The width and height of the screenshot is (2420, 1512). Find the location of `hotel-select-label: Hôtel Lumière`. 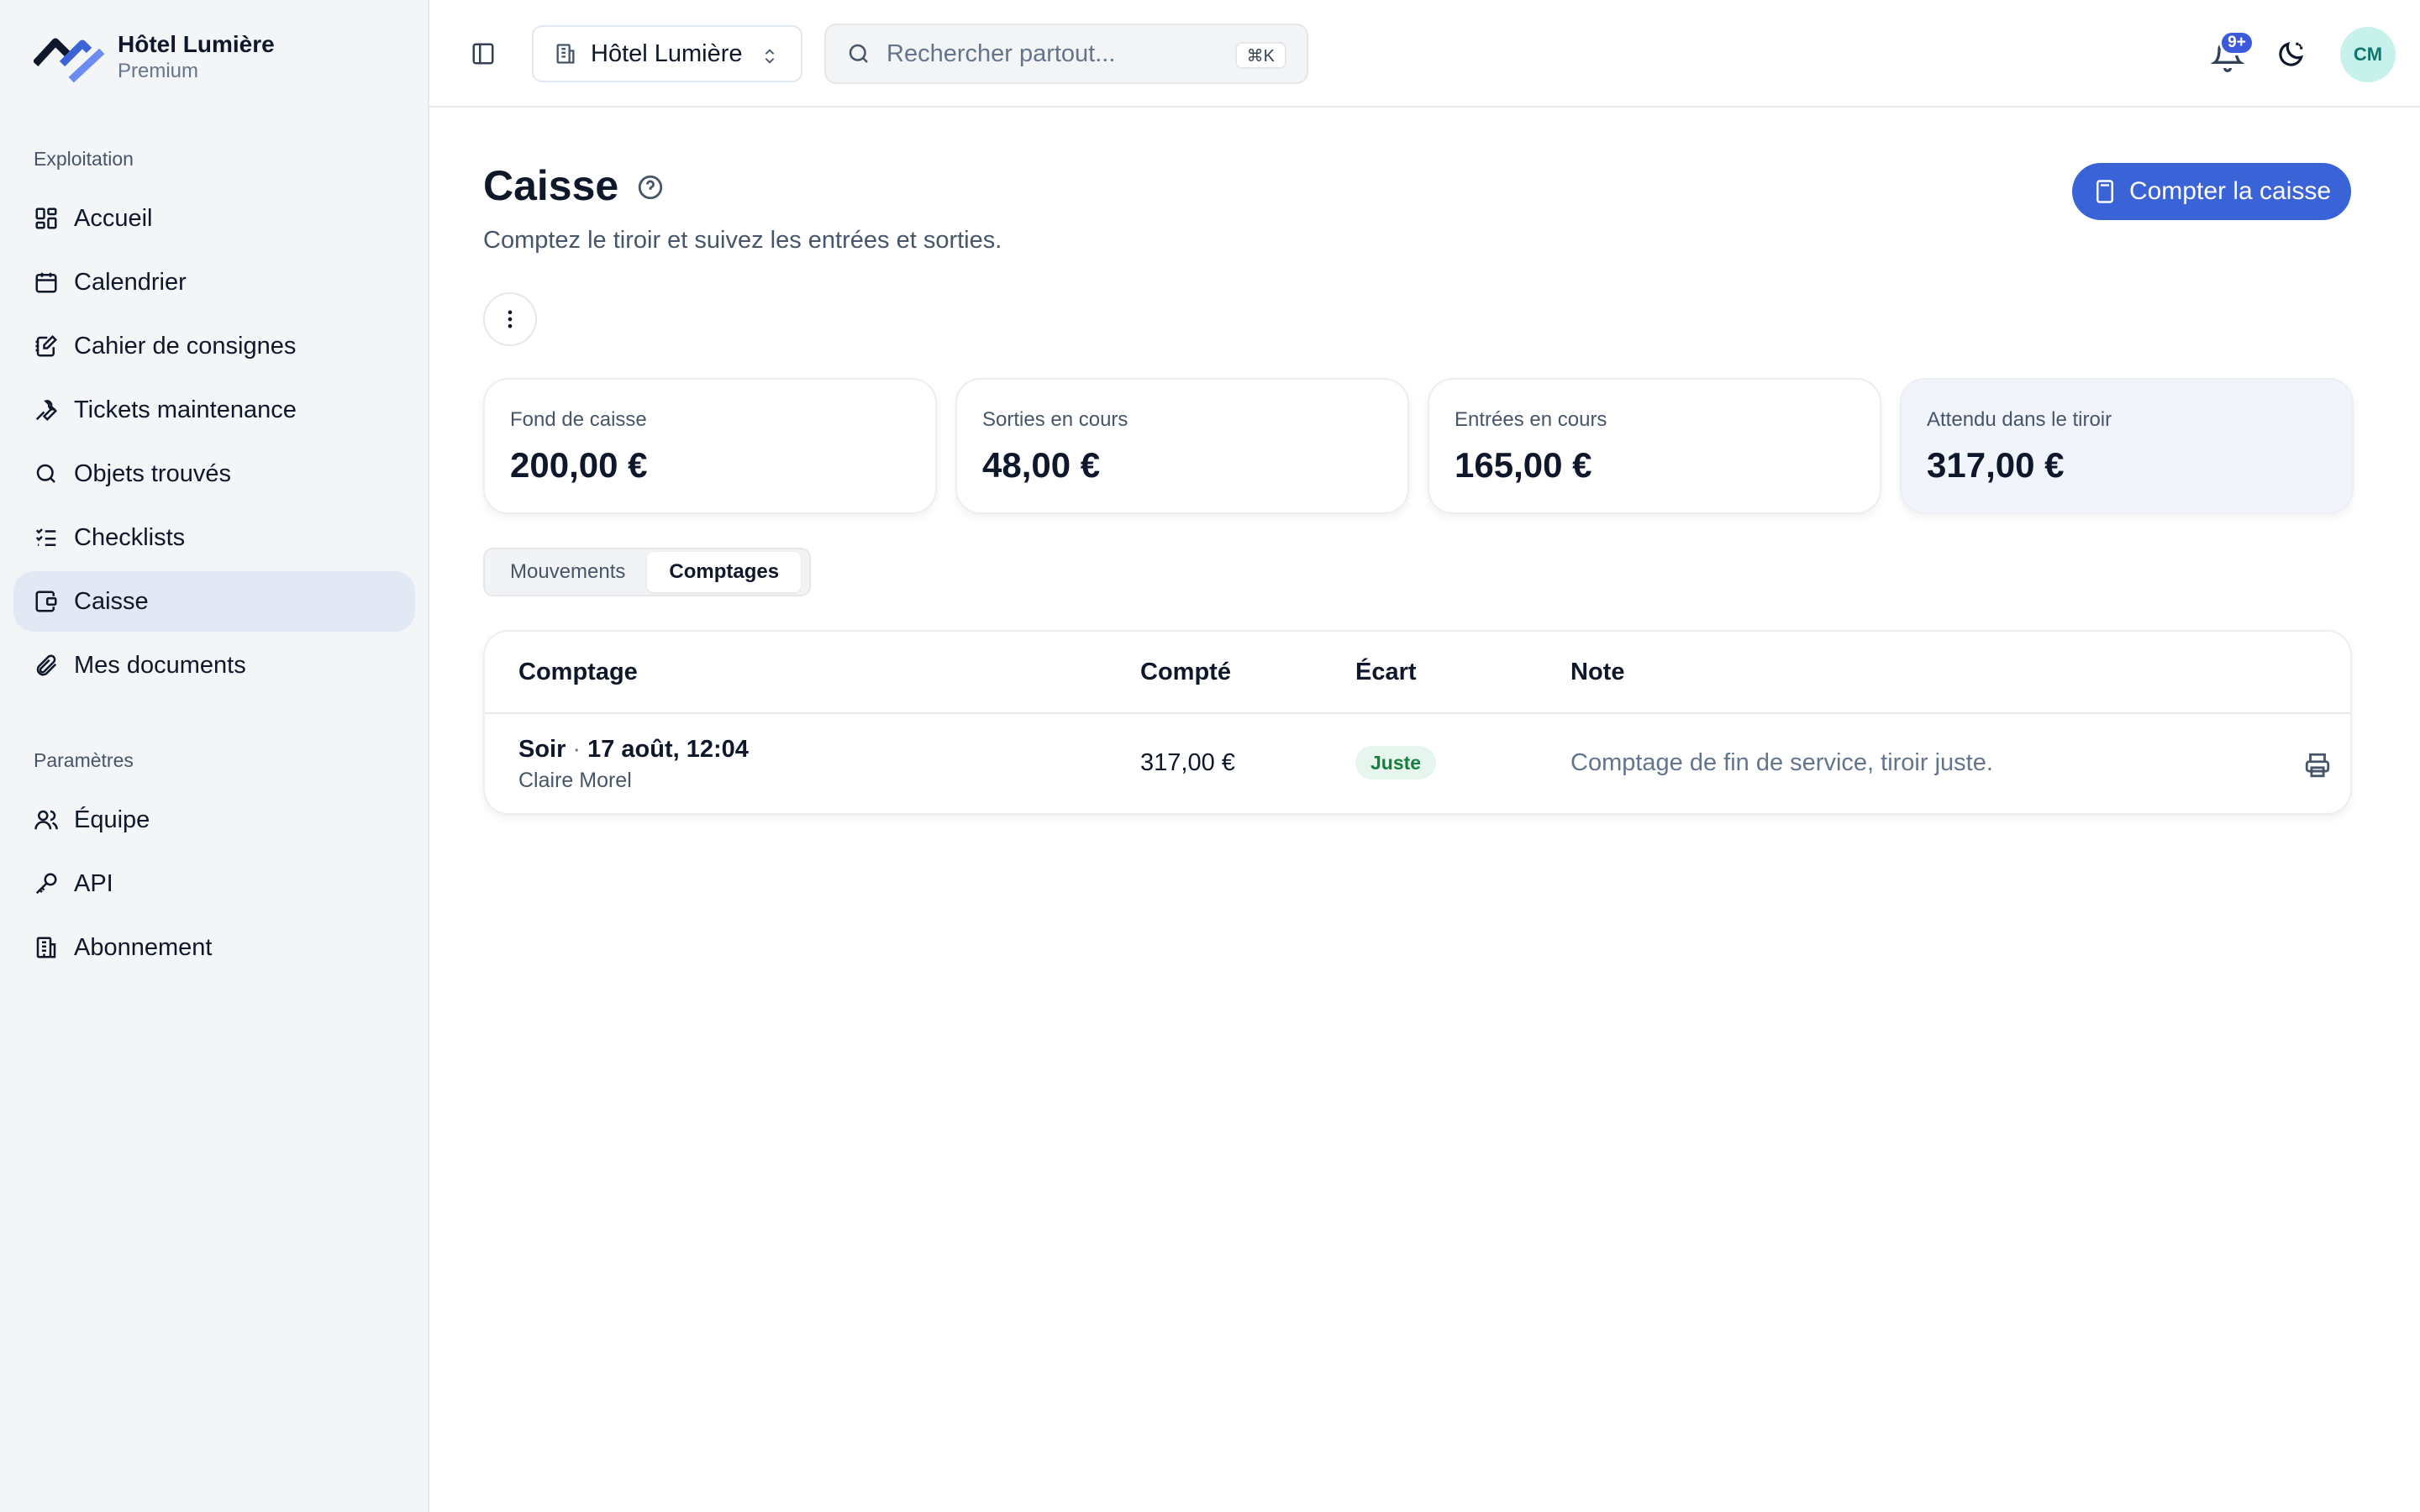

hotel-select-label: Hôtel Lumière is located at coordinates (667, 53).